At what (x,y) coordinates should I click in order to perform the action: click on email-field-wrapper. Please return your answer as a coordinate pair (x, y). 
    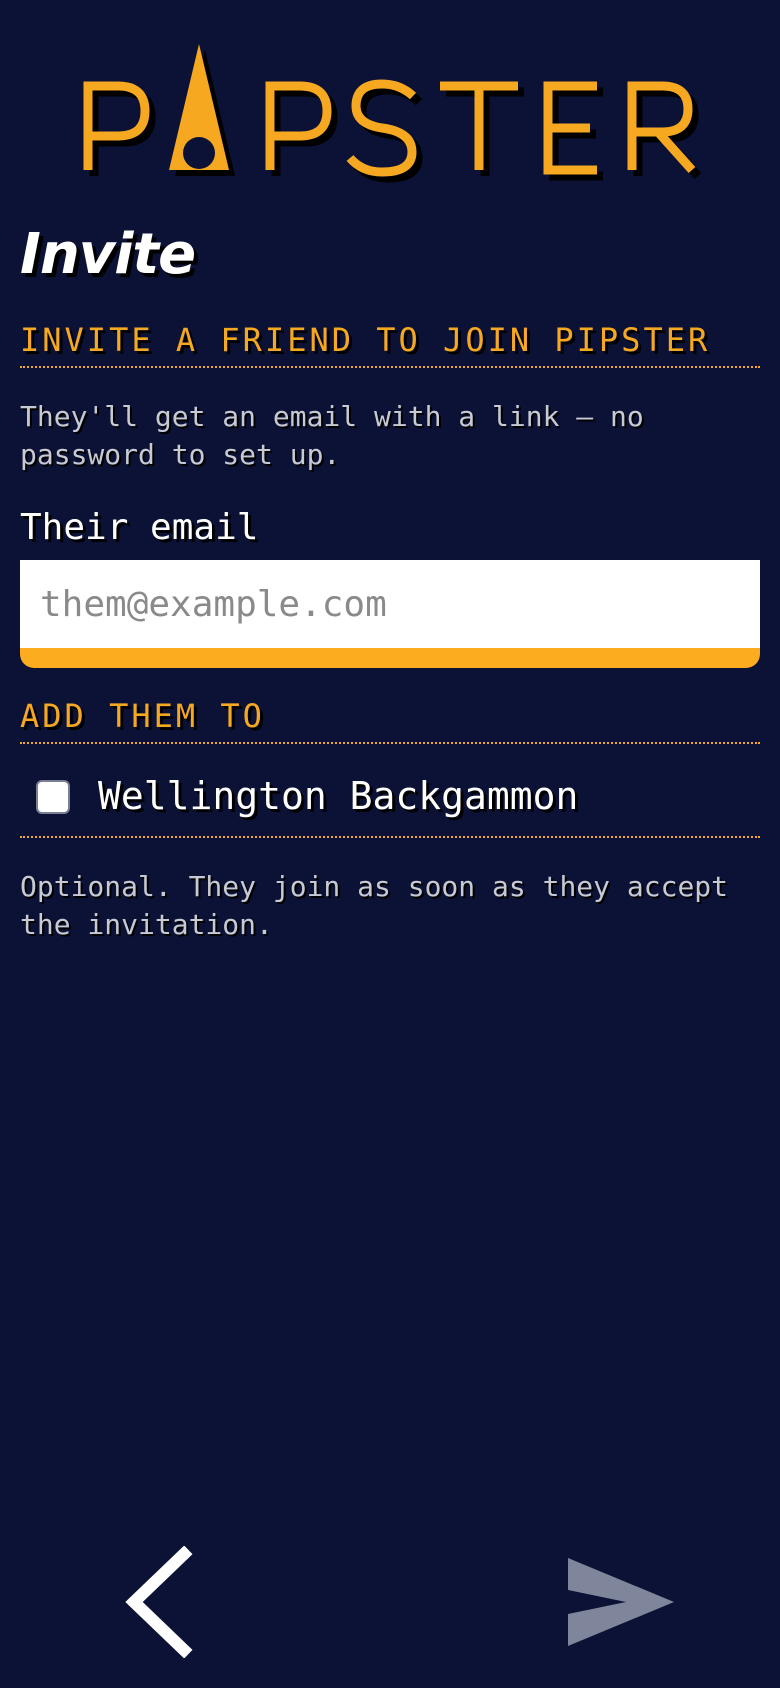
    Looking at the image, I should click on (390, 614).